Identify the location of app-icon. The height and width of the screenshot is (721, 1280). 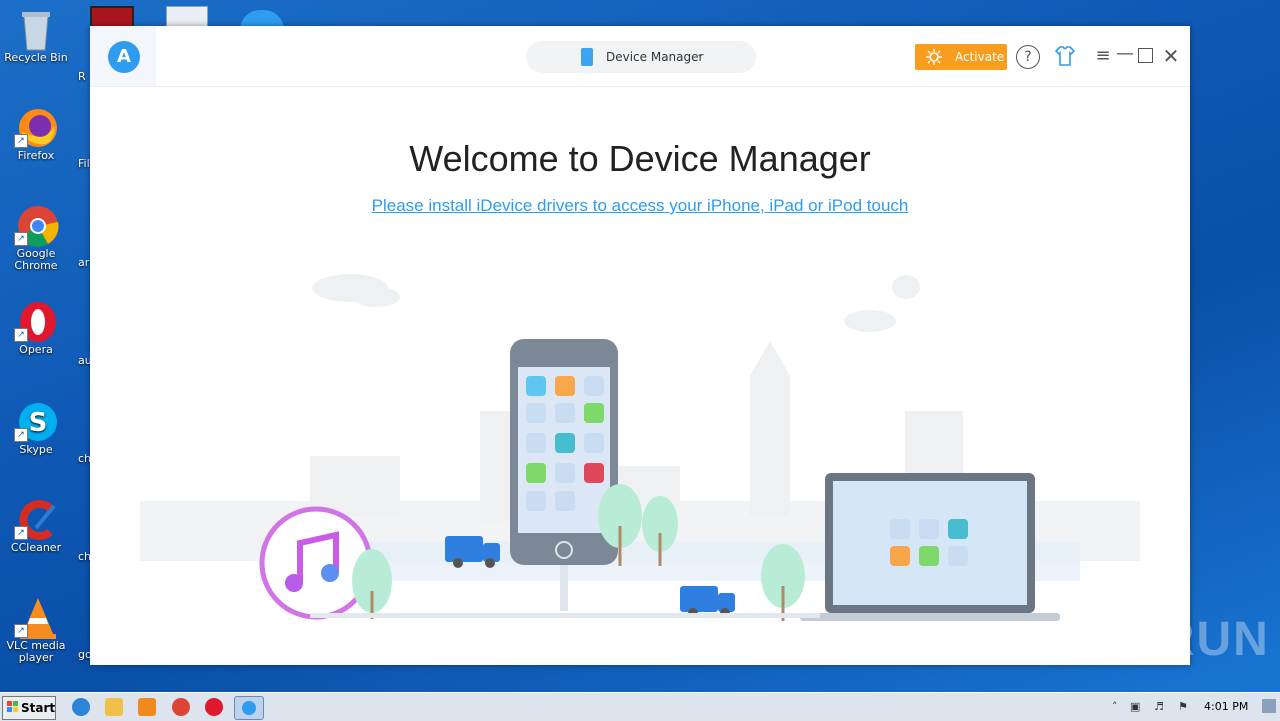
(249, 708).